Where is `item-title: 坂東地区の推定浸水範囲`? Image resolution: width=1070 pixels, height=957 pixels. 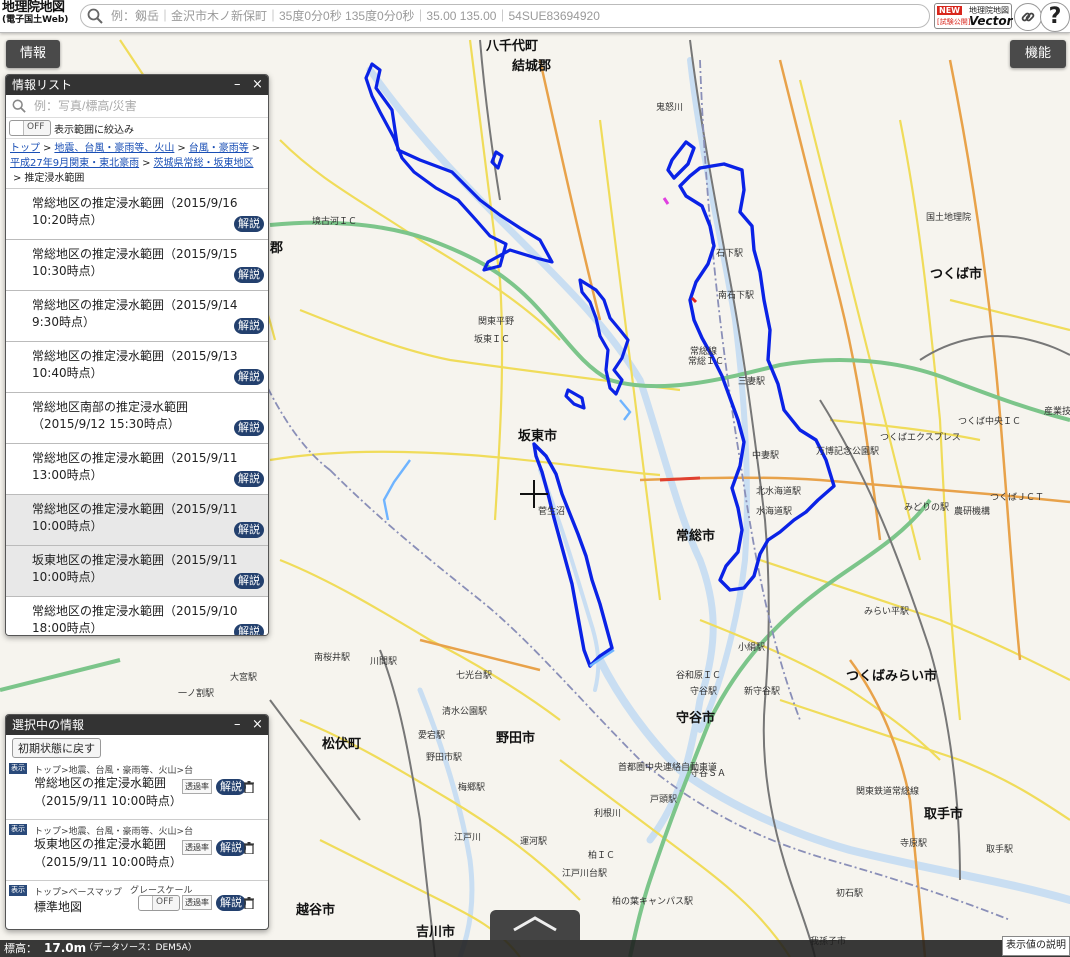 item-title: 坂東地区の推定浸水範囲 is located at coordinates (100, 844).